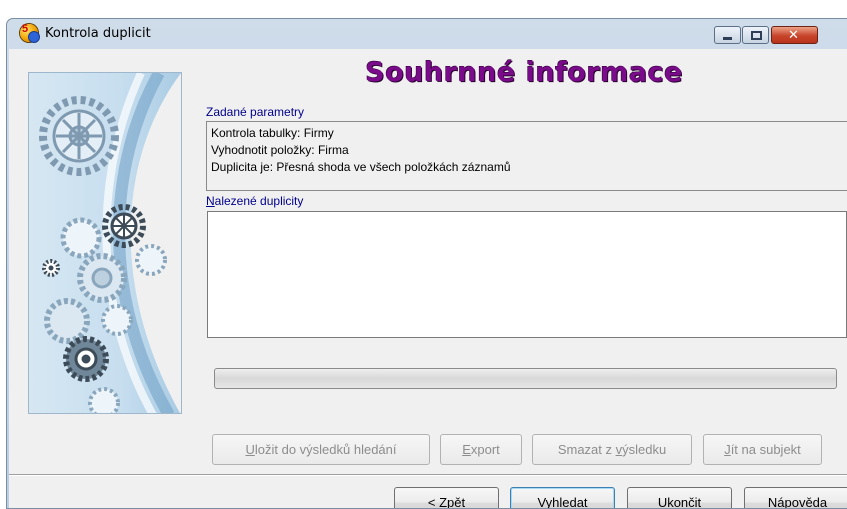 The height and width of the screenshot is (509, 847). What do you see at coordinates (727, 35) in the screenshot?
I see `minimize-icon` at bounding box center [727, 35].